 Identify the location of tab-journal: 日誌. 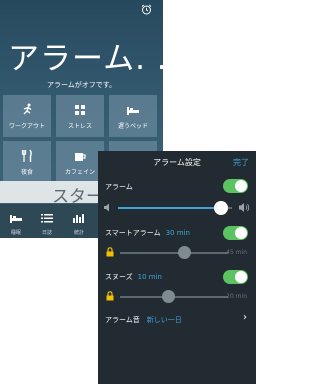
(47, 222).